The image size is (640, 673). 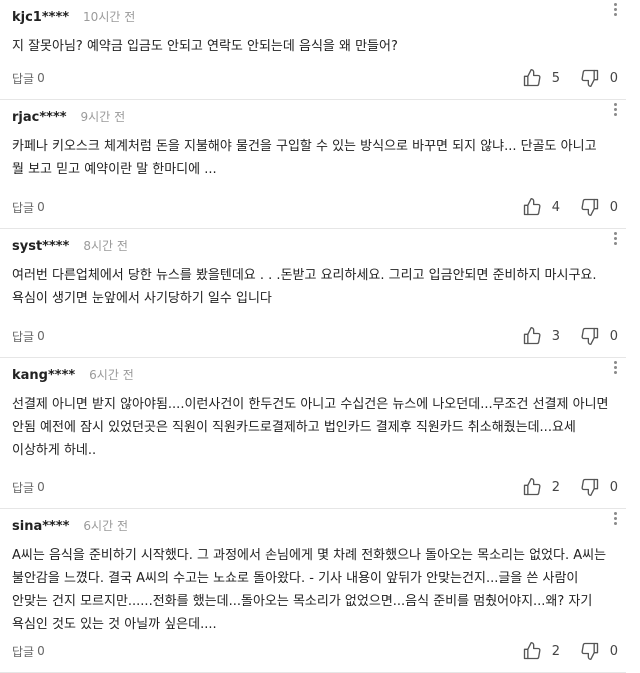 I want to click on comment-header: kang**** 6시간 전, so click(x=73, y=375).